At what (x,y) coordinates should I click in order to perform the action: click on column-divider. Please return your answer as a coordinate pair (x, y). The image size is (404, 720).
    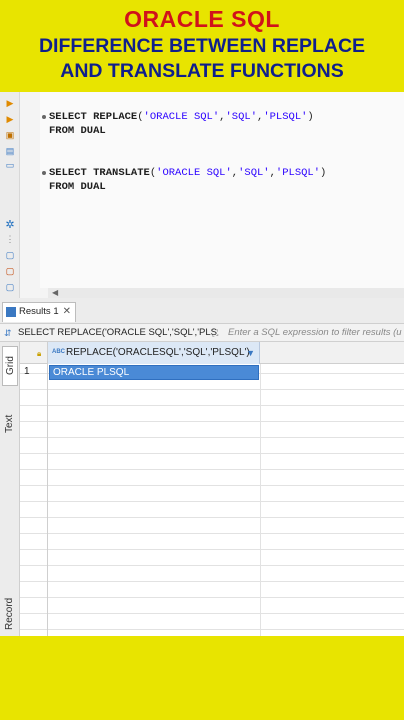
    Looking at the image, I should click on (260, 500).